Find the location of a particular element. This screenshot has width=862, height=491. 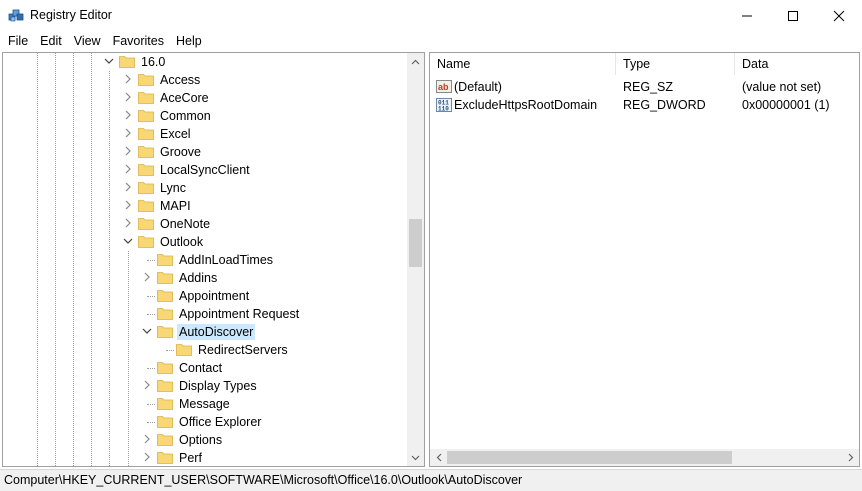

tree-node-display-types: Display Types is located at coordinates (204, 386).